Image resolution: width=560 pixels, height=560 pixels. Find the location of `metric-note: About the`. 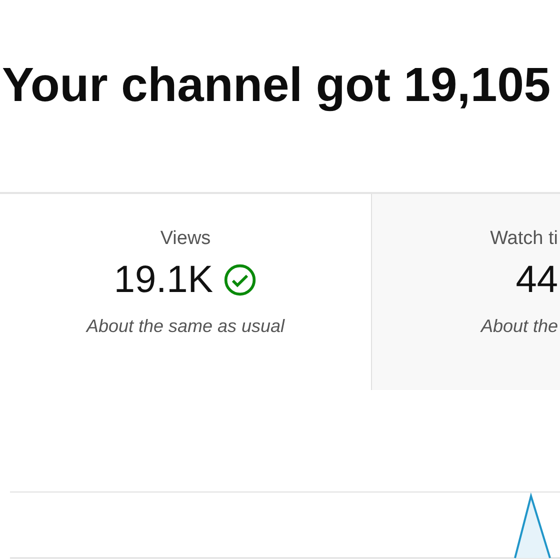

metric-note: About the is located at coordinates (519, 326).